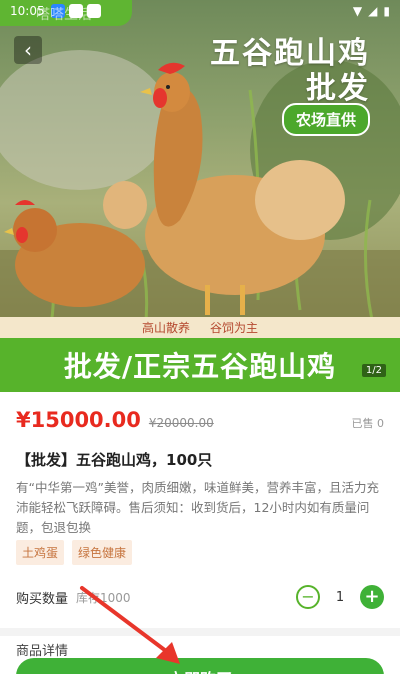 This screenshot has height=674, width=400. I want to click on product-tags: 土鸡蛋 绿色健康, so click(74, 552).